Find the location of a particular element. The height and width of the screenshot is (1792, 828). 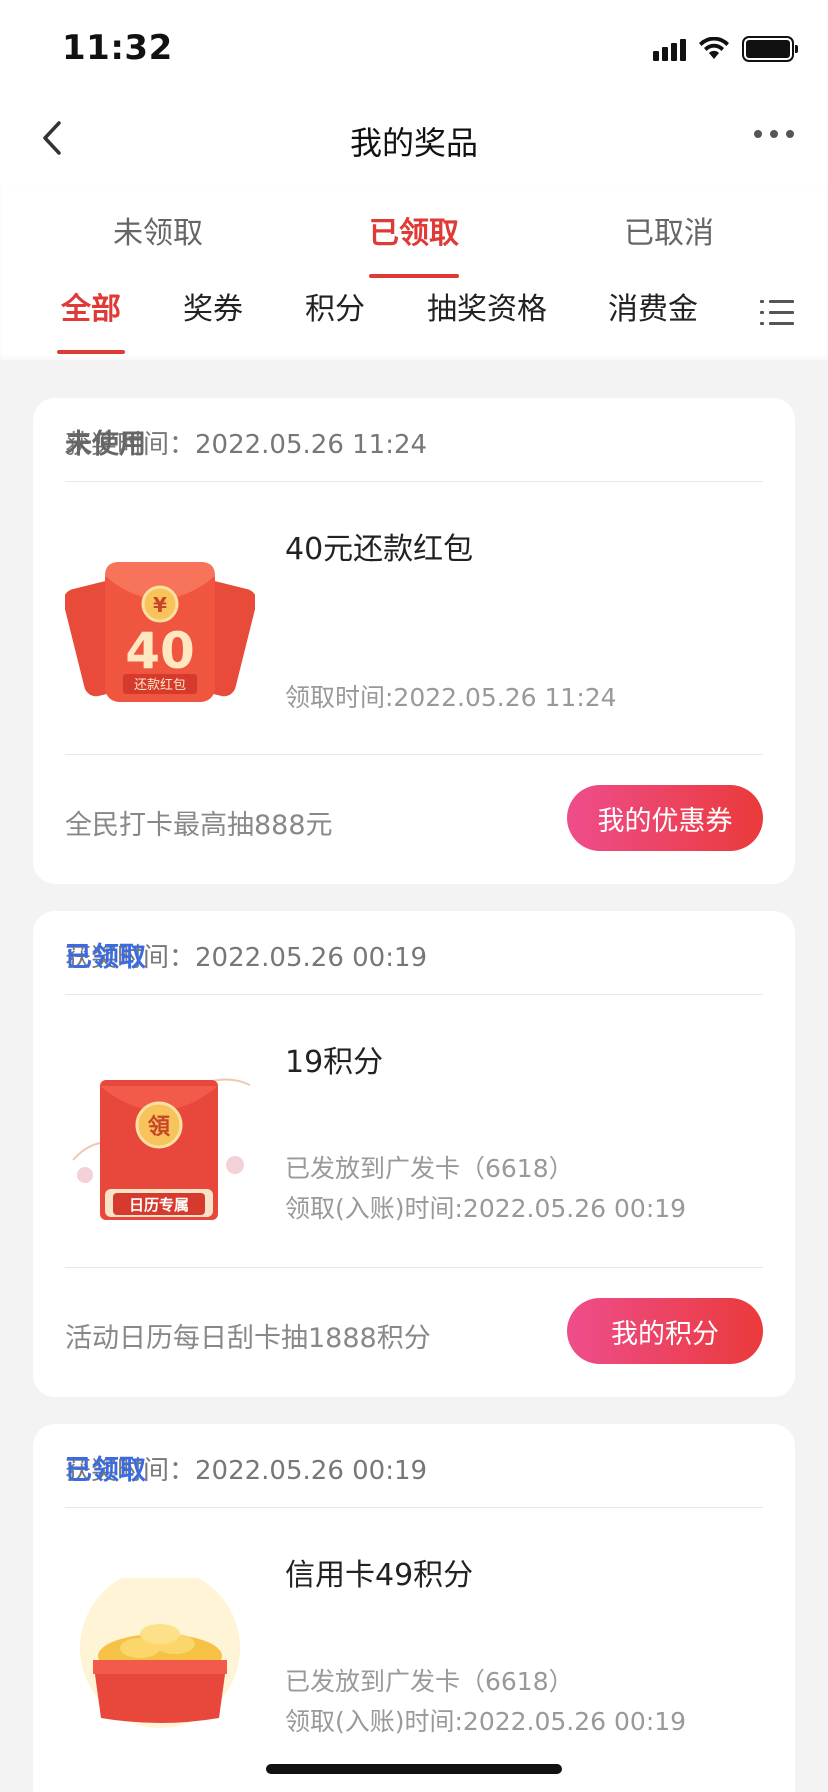

tab-label: 已取消 is located at coordinates (669, 233).